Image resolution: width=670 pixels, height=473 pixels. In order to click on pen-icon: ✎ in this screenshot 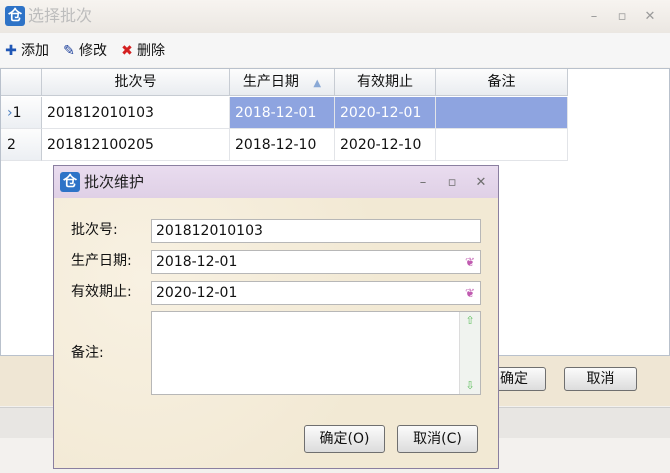, I will do `click(69, 51)`.